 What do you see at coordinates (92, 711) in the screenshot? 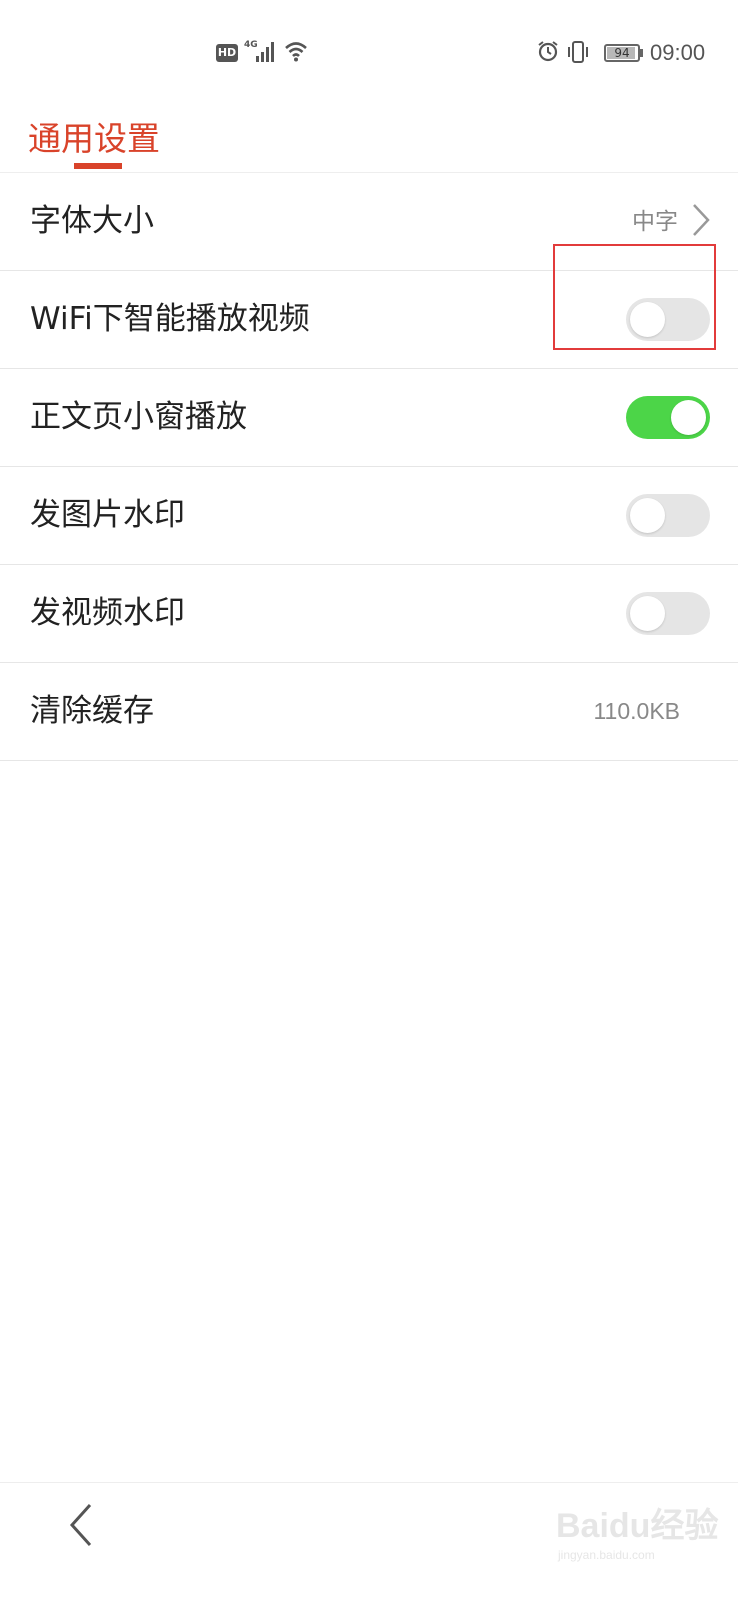
I see `setting-label: 清除缓存` at bounding box center [92, 711].